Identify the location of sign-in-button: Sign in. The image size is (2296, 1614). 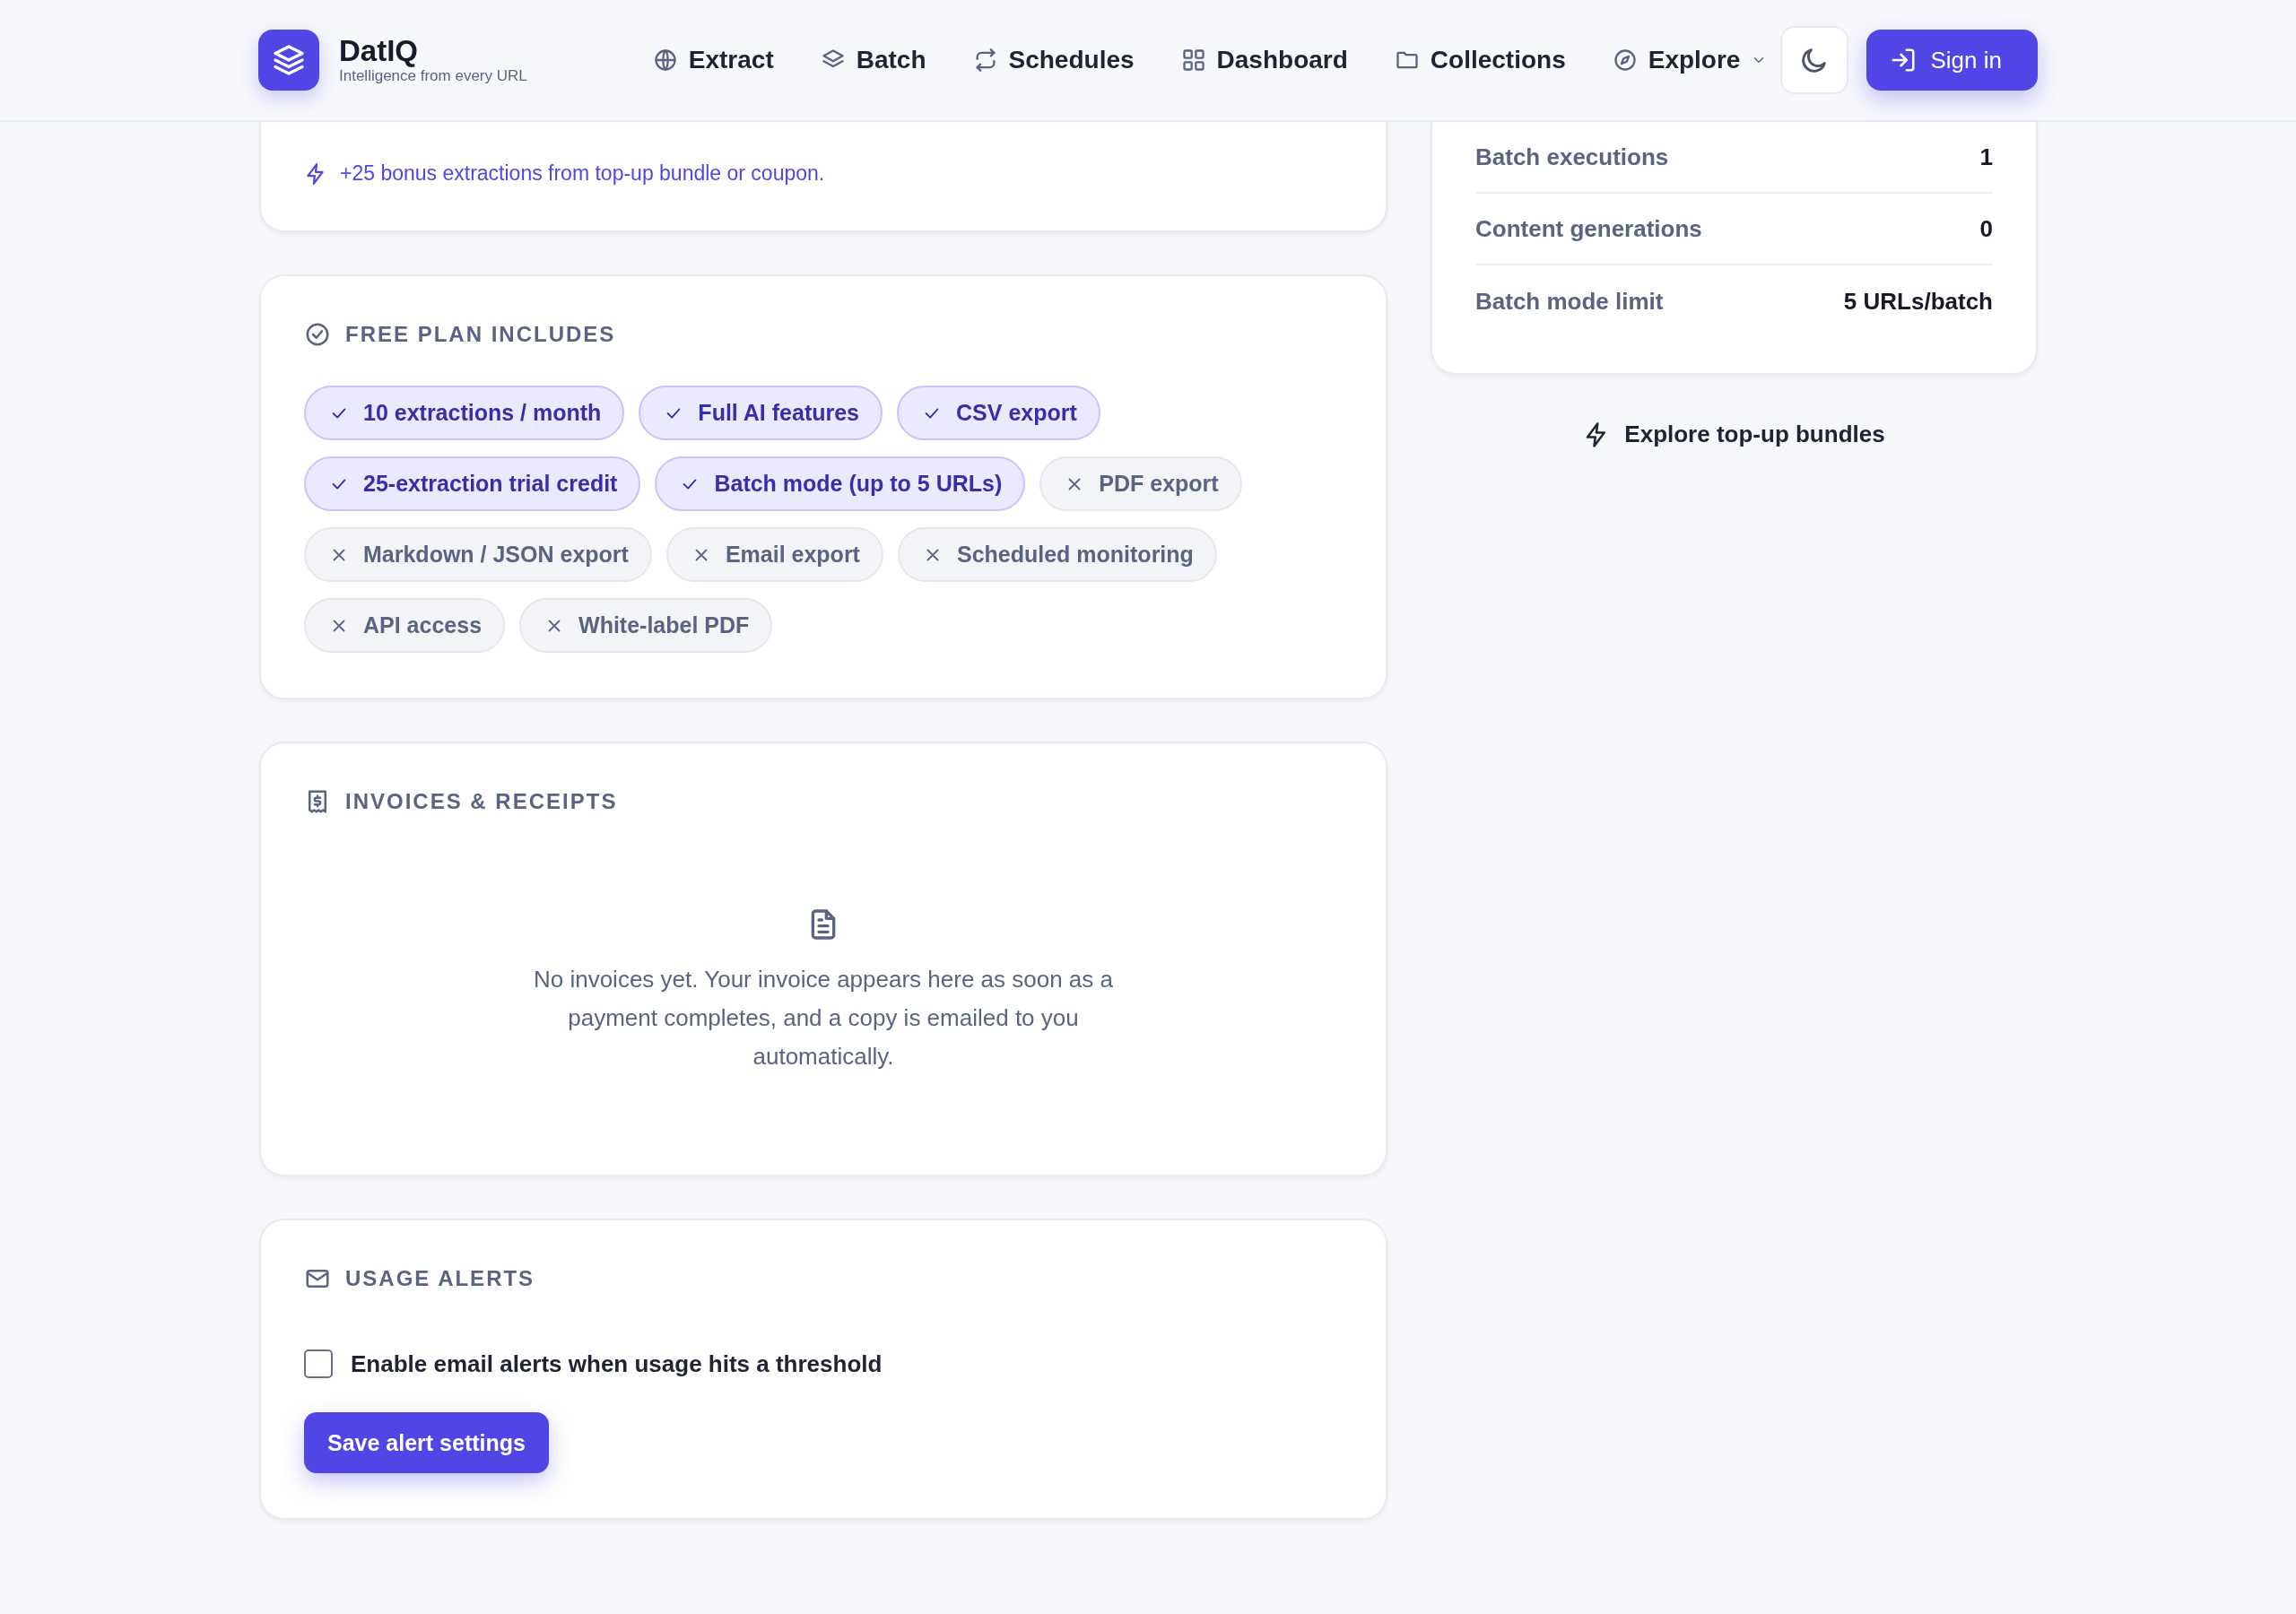
(1952, 60).